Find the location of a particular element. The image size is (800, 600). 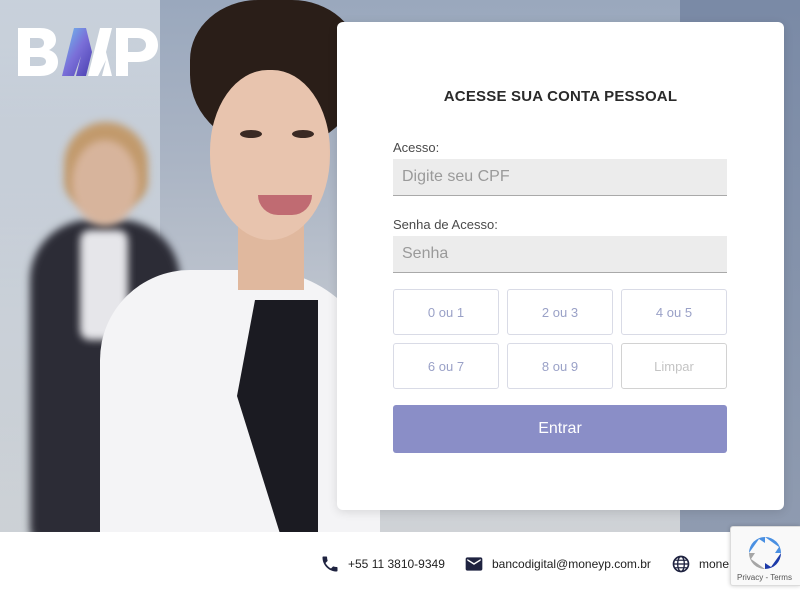

recaptcha-badge: Privacy - Terms is located at coordinates (765, 556).